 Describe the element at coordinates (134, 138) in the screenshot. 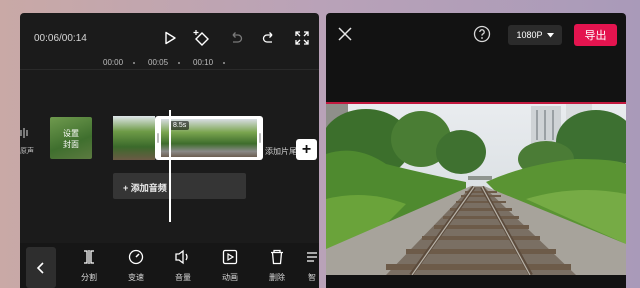

I see `video-clip` at that location.